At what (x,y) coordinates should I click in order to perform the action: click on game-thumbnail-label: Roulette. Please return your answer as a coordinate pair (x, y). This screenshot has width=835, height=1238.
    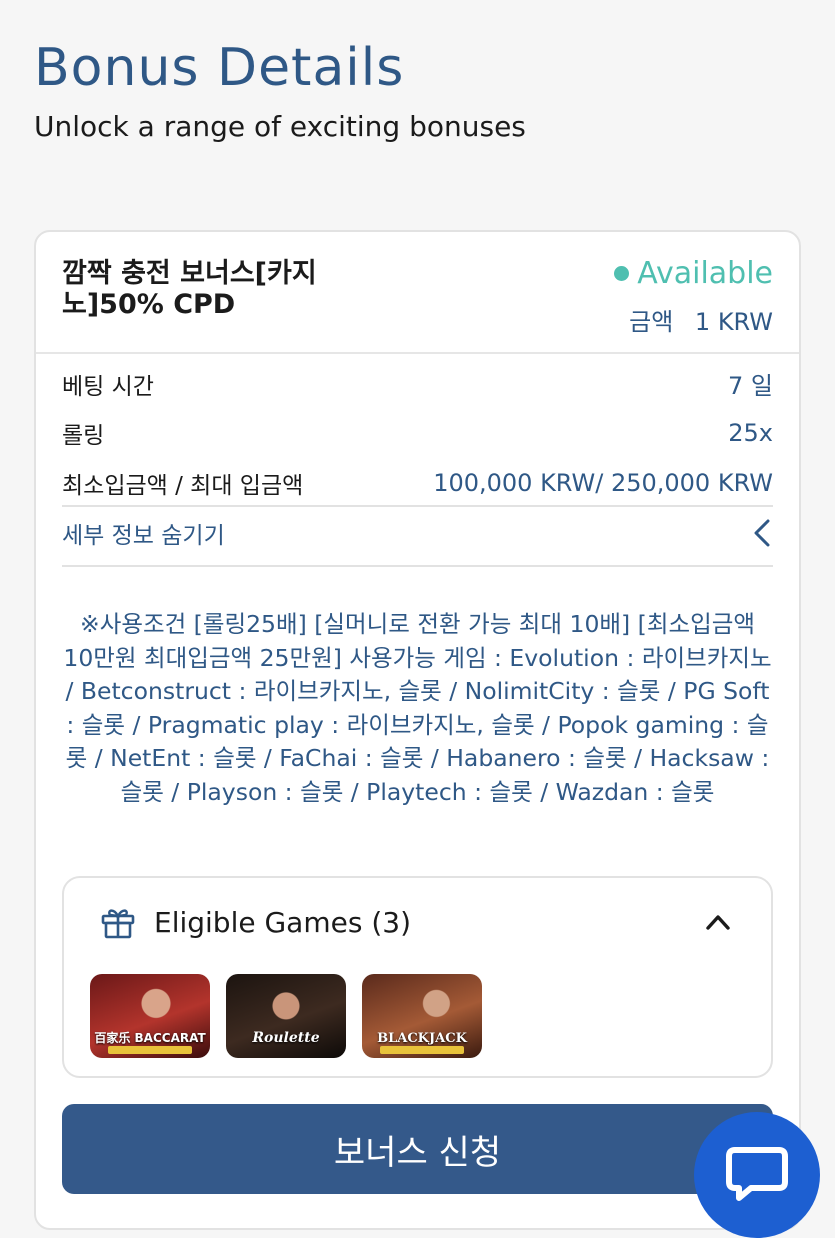
    Looking at the image, I should click on (286, 1038).